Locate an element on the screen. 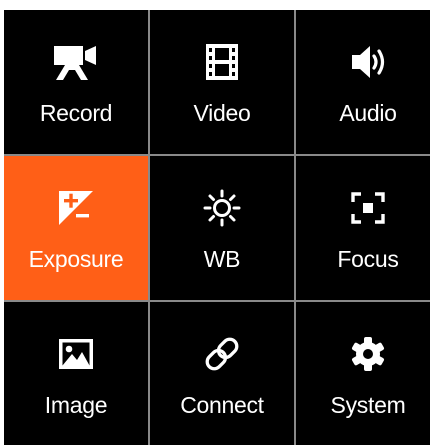  exposure-compensation-icon is located at coordinates (76, 208).